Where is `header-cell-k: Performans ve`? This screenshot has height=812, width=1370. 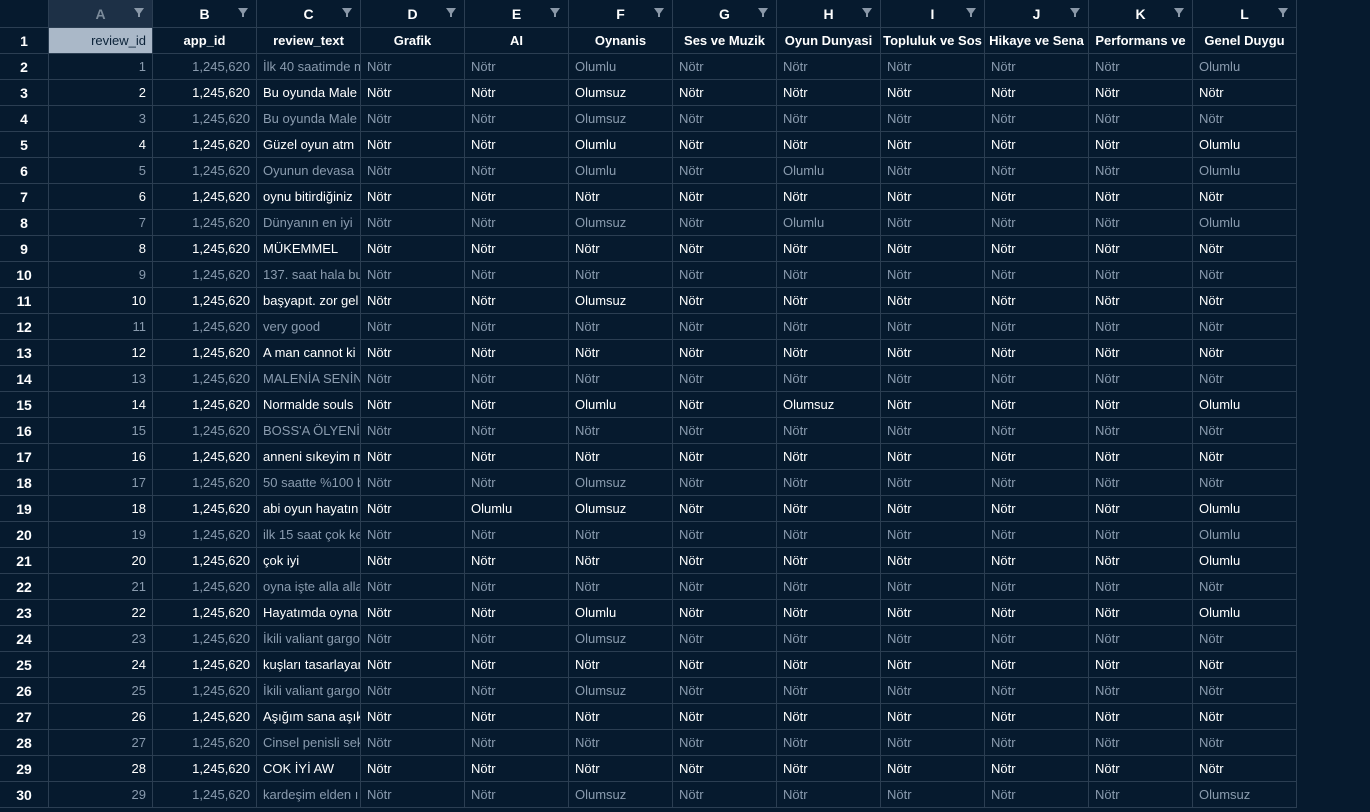
header-cell-k: Performans ve is located at coordinates (1141, 41).